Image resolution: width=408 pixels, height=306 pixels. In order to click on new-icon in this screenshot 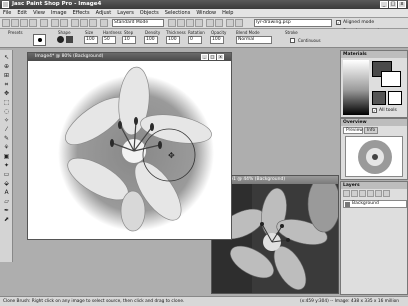, I will do `click(6, 23)`.